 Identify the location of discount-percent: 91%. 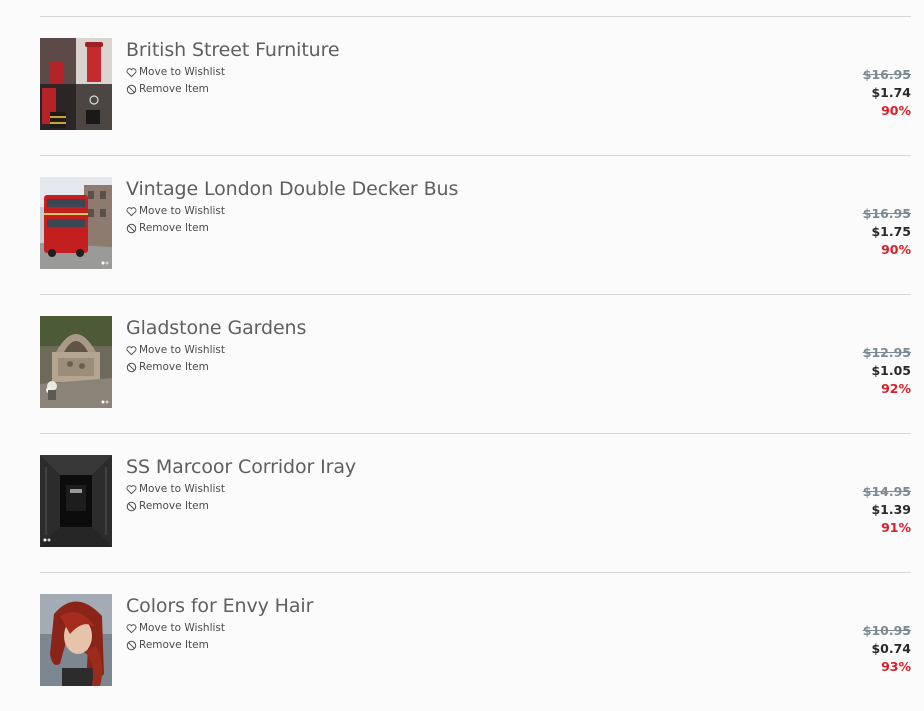
(896, 527).